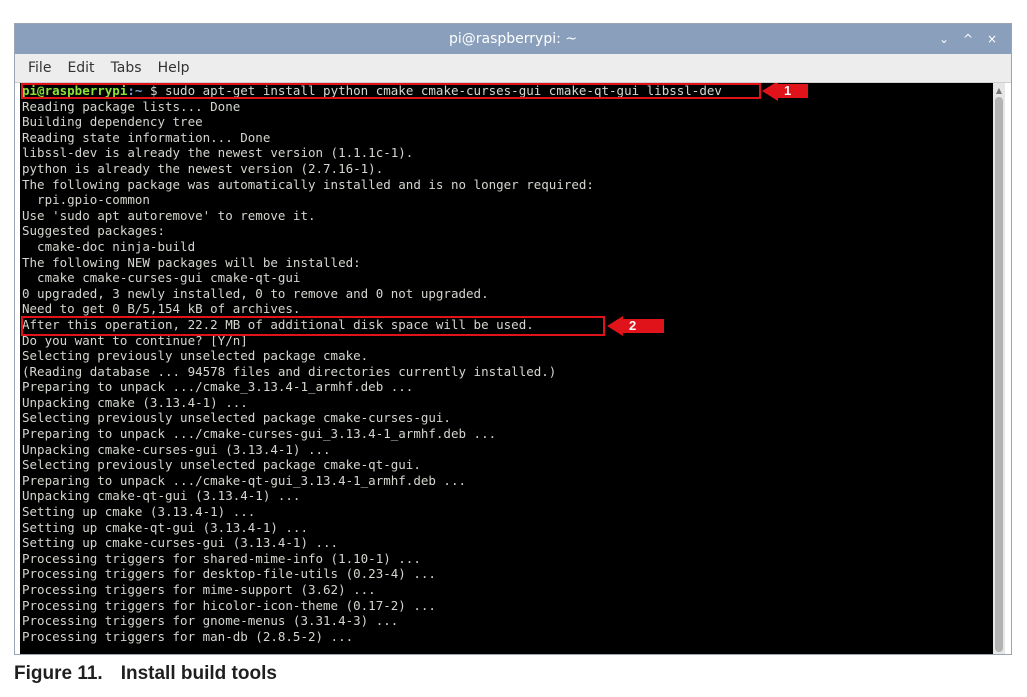 The height and width of the screenshot is (697, 1027). Describe the element at coordinates (126, 68) in the screenshot. I see `menu-tabs: Tabs` at that location.